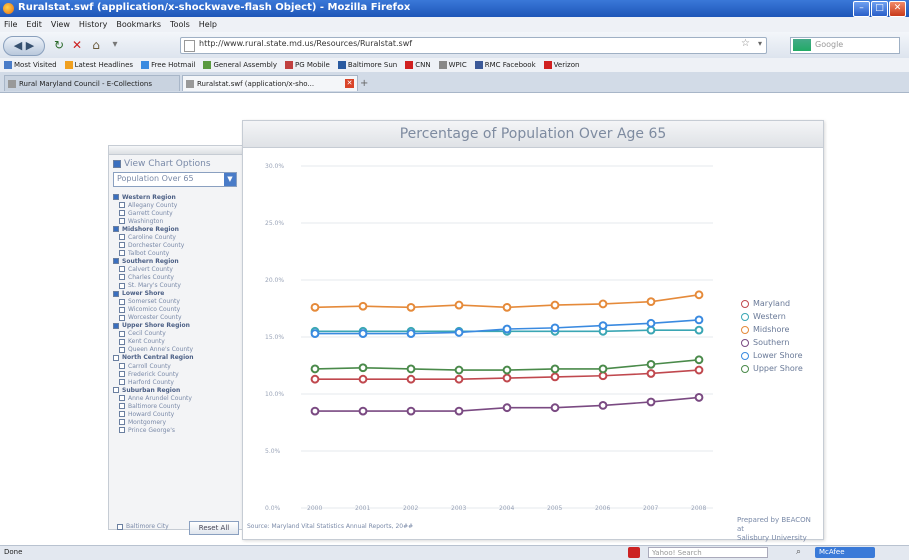 The width and height of the screenshot is (909, 560). Describe the element at coordinates (98, 65) in the screenshot. I see `bookmark-item: Latest Headlines` at that location.